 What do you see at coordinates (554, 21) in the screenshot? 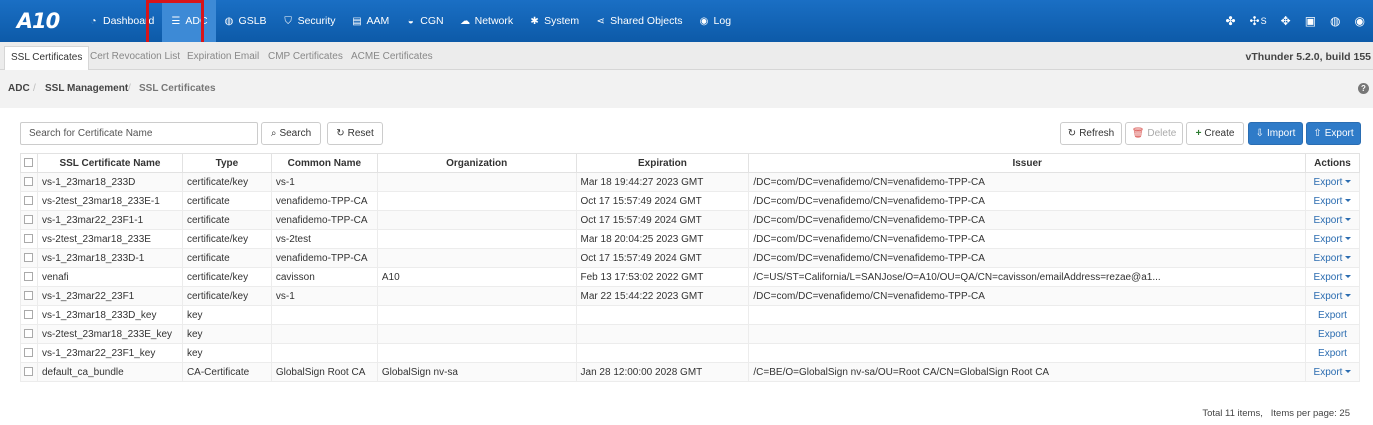
I see `nav-item-system: ✱ System` at bounding box center [554, 21].